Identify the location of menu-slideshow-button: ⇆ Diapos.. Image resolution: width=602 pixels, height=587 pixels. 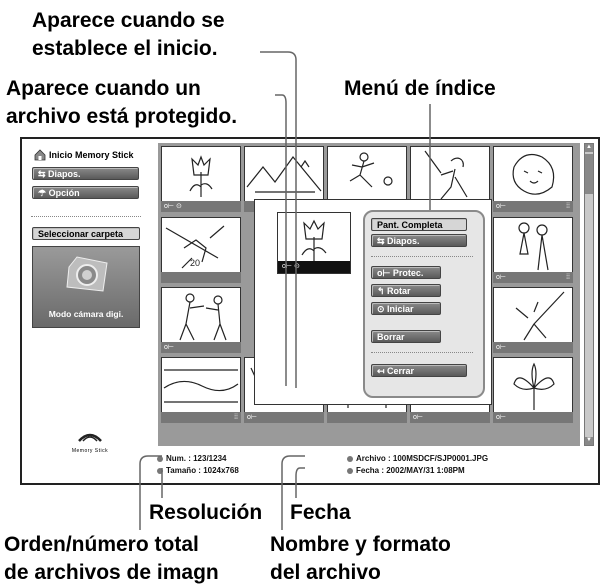
(419, 240).